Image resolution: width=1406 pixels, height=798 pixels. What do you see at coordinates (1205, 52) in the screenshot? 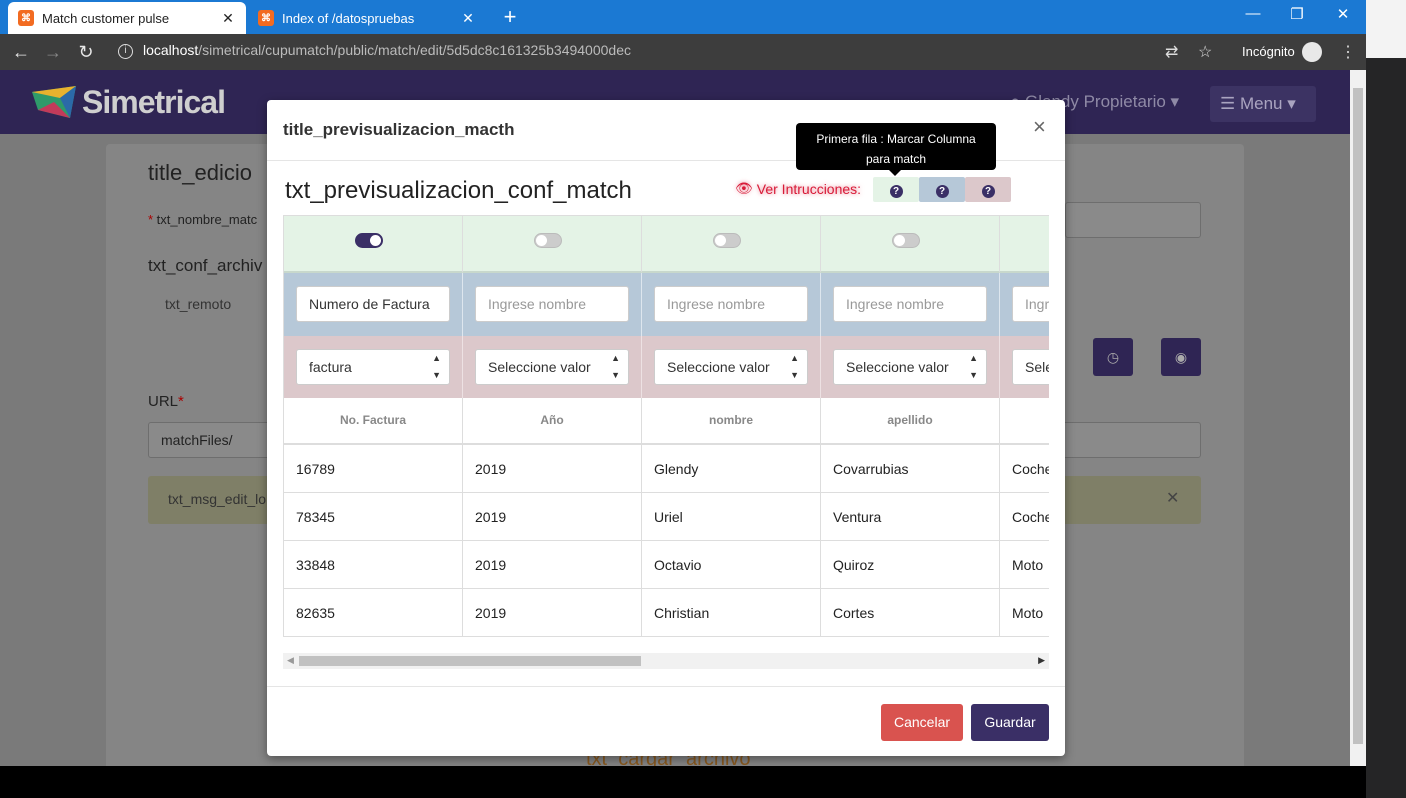
I see `star-icon: ☆` at bounding box center [1205, 52].